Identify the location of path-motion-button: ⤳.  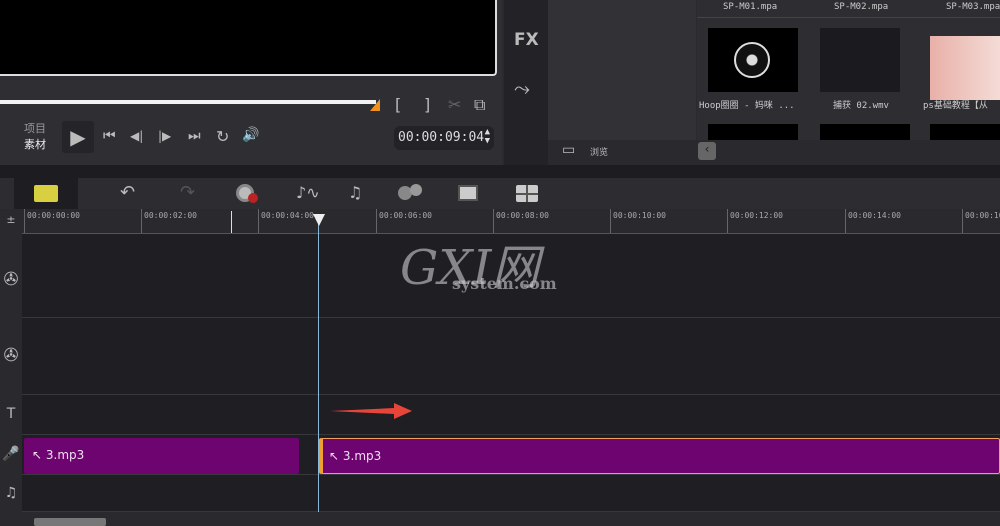
(522, 88).